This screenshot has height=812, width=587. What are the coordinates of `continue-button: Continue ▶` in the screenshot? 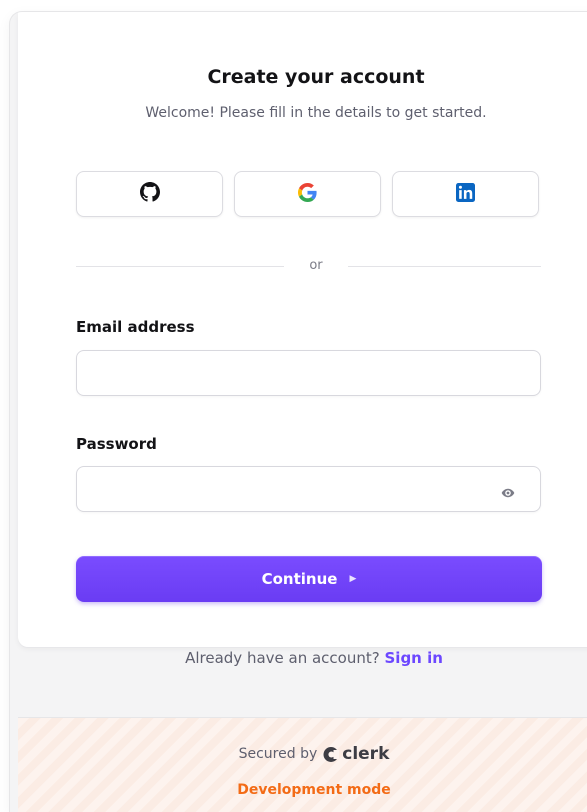 It's located at (309, 579).